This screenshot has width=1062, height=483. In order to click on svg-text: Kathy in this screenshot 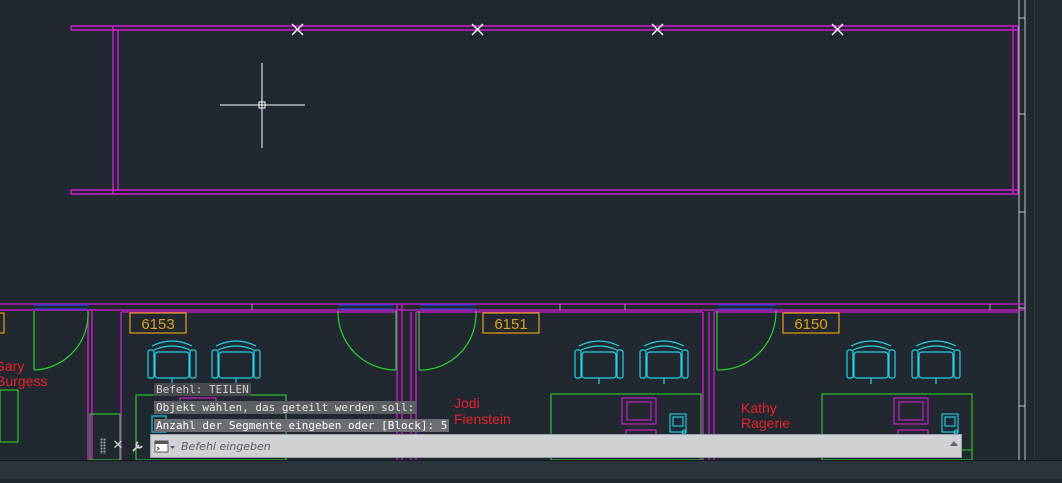, I will do `click(759, 408)`.